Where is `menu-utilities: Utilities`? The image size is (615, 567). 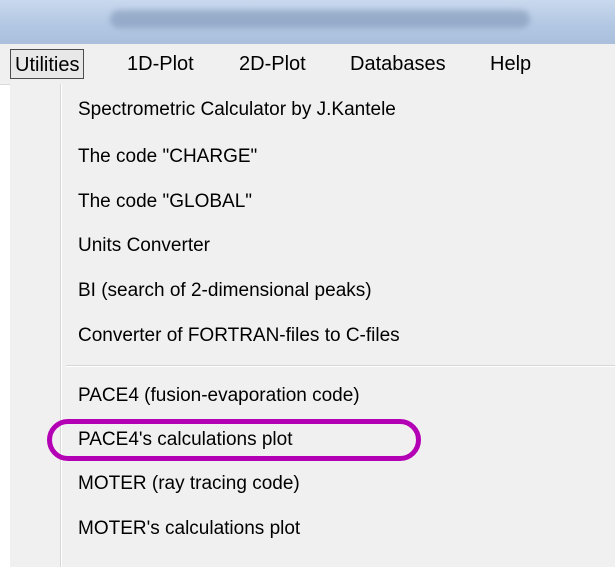 menu-utilities: Utilities is located at coordinates (47, 64).